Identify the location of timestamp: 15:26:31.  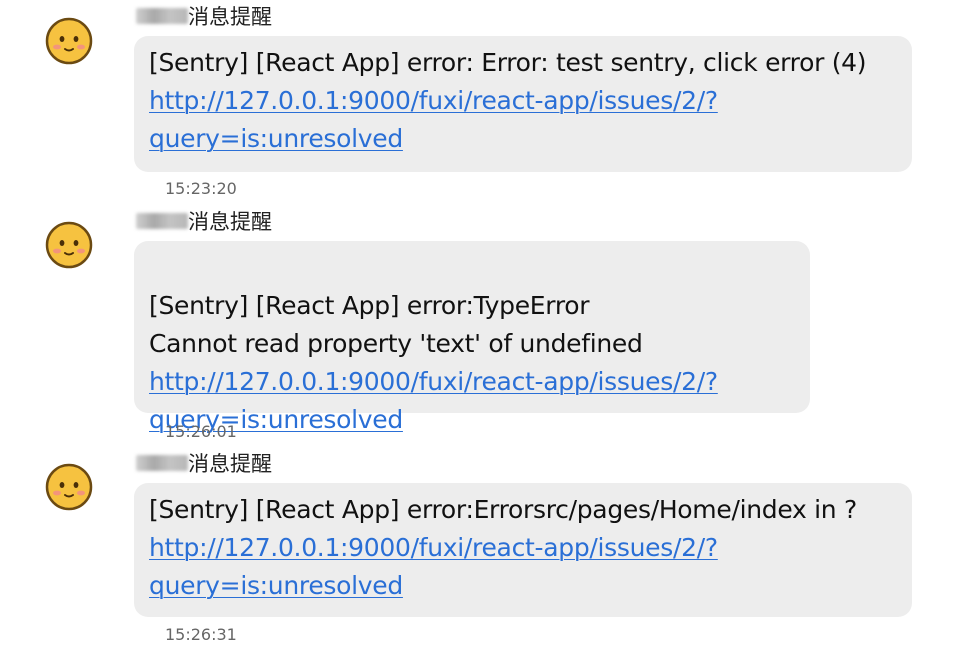
(201, 634).